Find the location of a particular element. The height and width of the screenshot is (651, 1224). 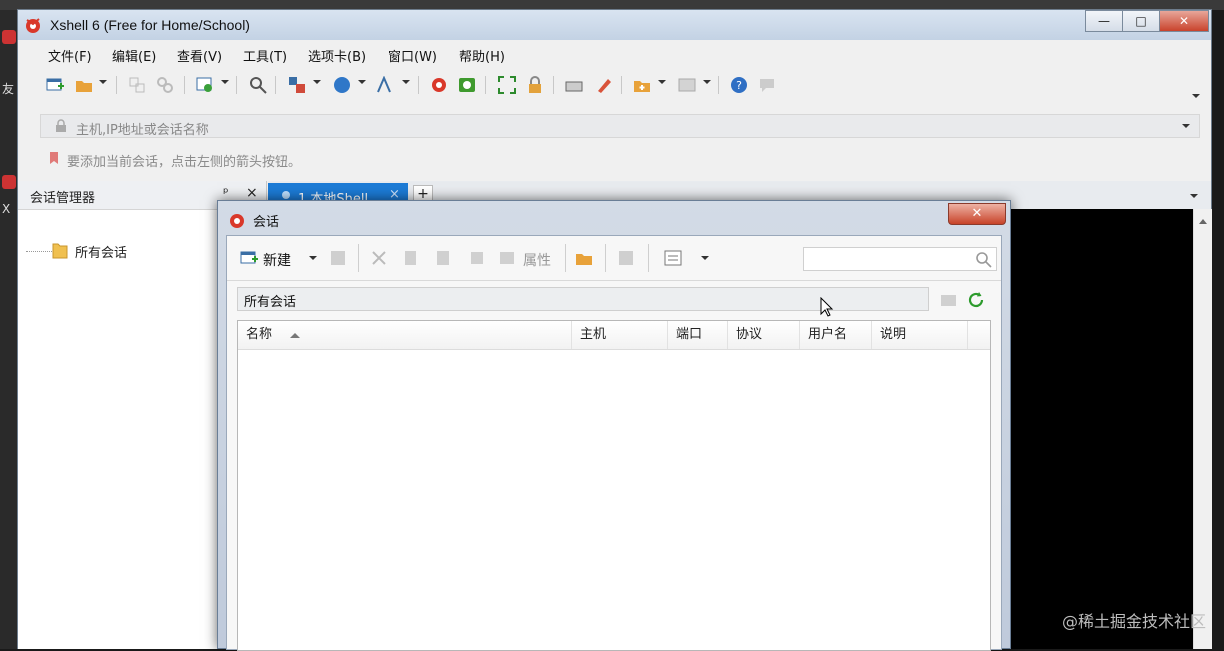

menu-view: 查看(V) is located at coordinates (199, 55).